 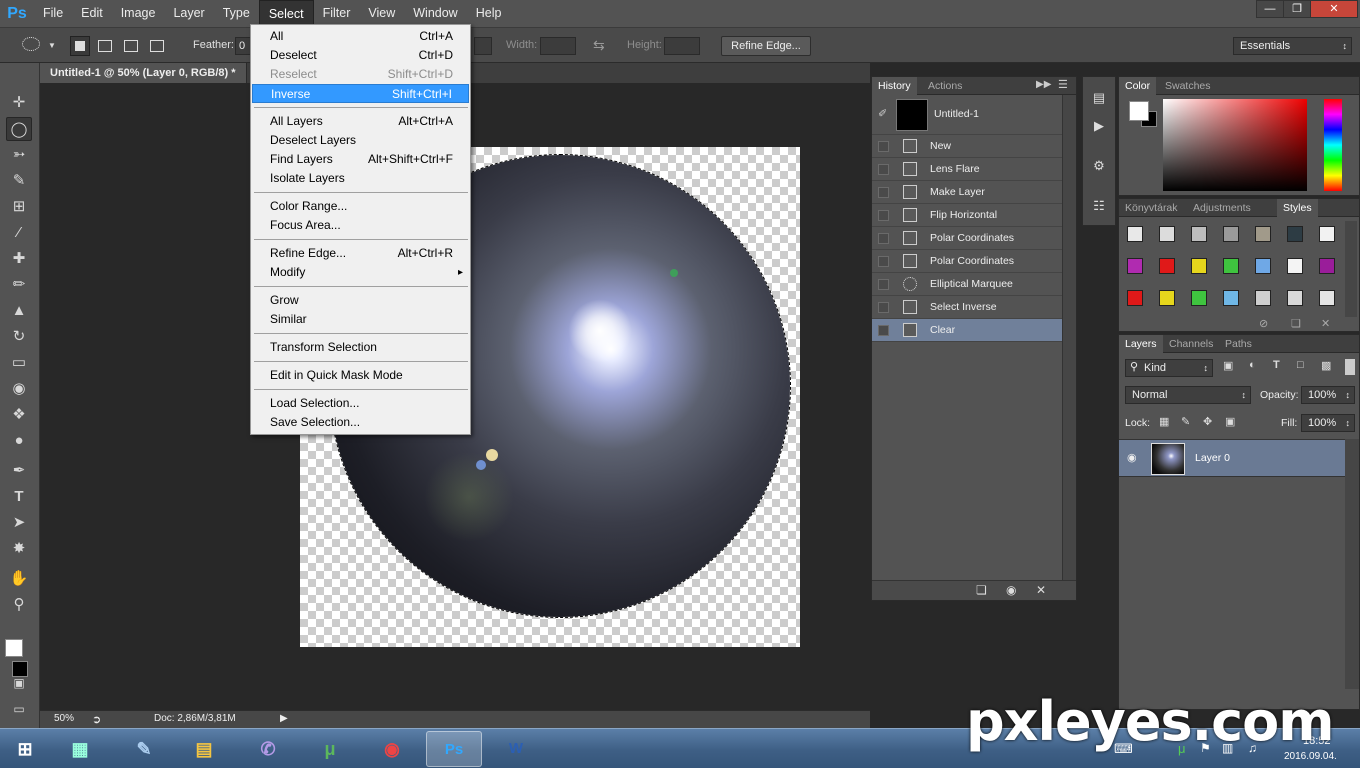 I want to click on history-step: New, so click(x=967, y=146).